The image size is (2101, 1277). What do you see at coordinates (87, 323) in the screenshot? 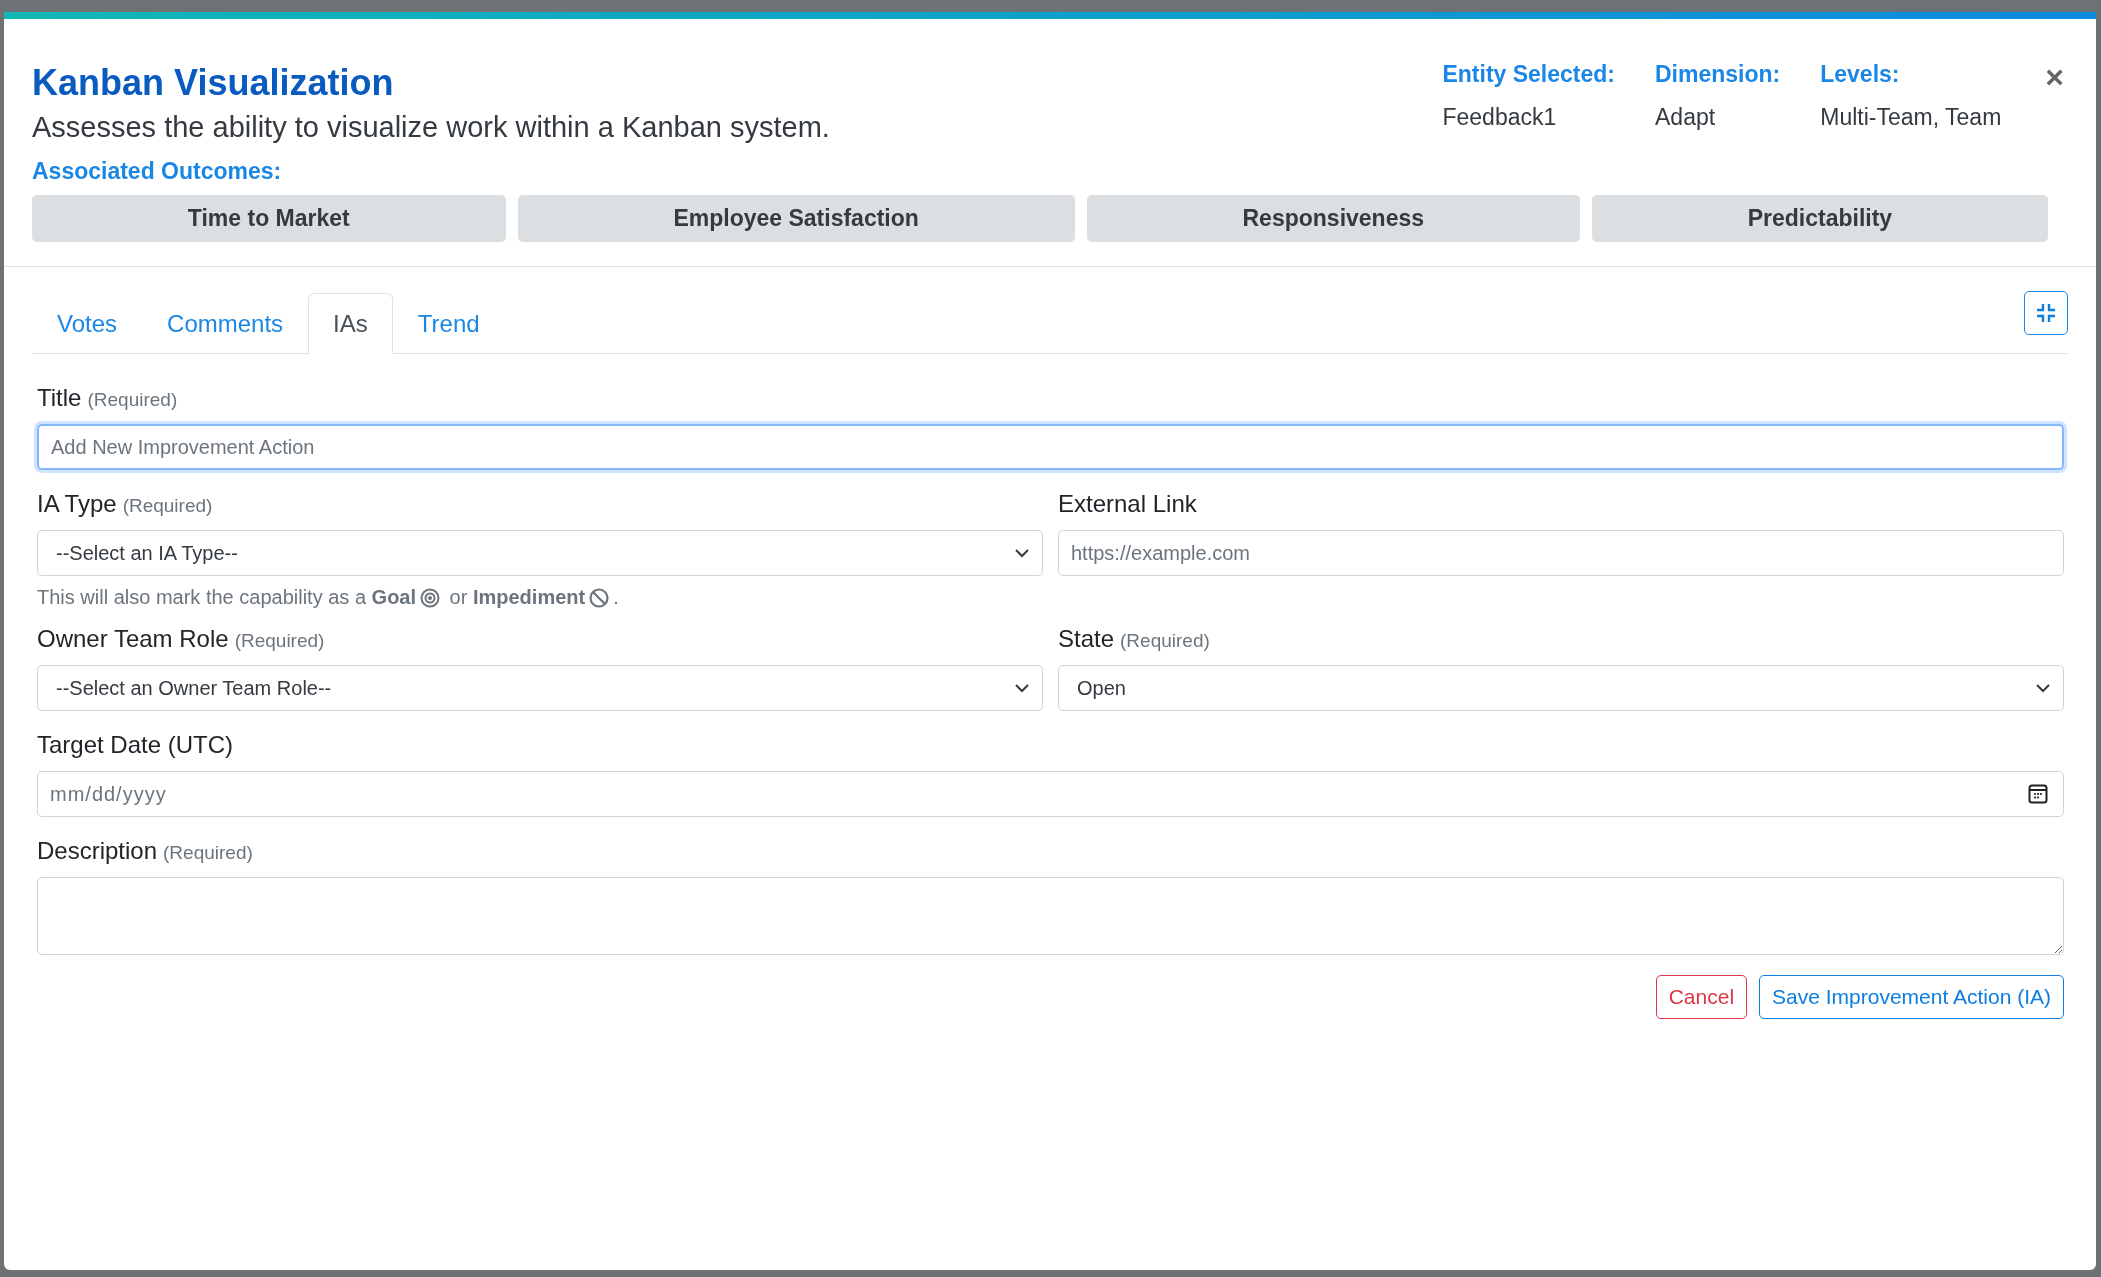
I see `tab: Votes` at bounding box center [87, 323].